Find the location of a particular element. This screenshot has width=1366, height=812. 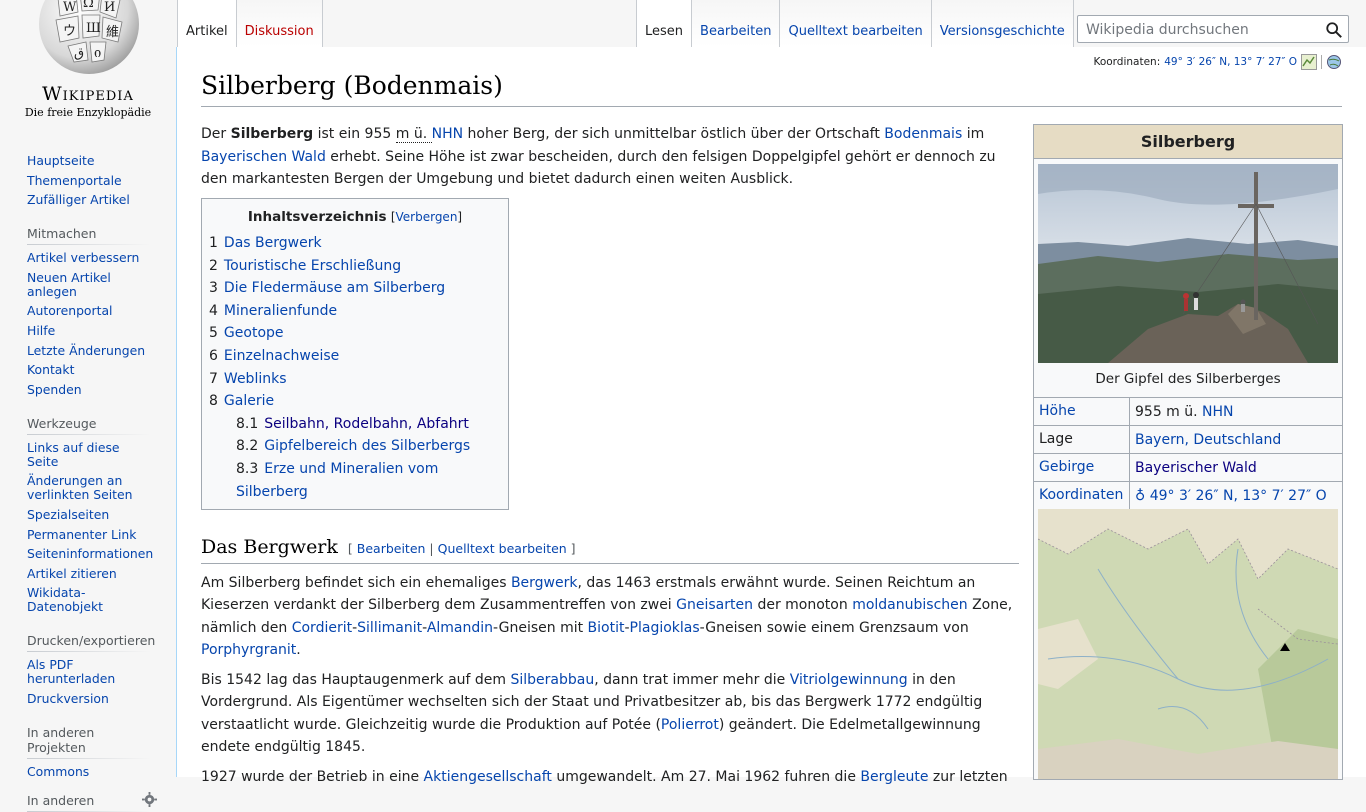

link-bergwerk: Bergwerk is located at coordinates (544, 583).